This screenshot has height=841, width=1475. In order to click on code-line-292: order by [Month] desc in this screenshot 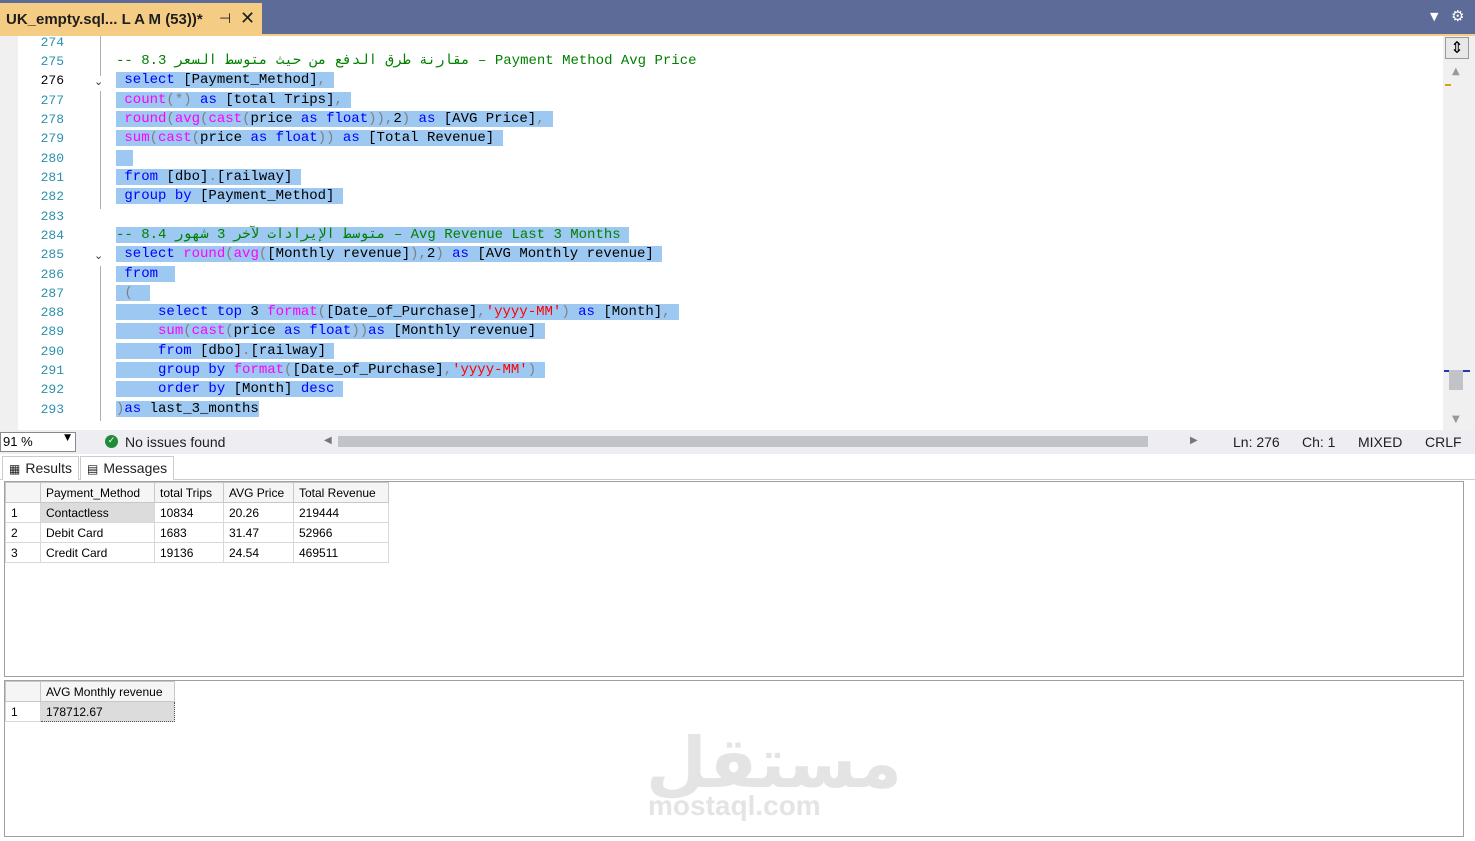, I will do `click(229, 389)`.